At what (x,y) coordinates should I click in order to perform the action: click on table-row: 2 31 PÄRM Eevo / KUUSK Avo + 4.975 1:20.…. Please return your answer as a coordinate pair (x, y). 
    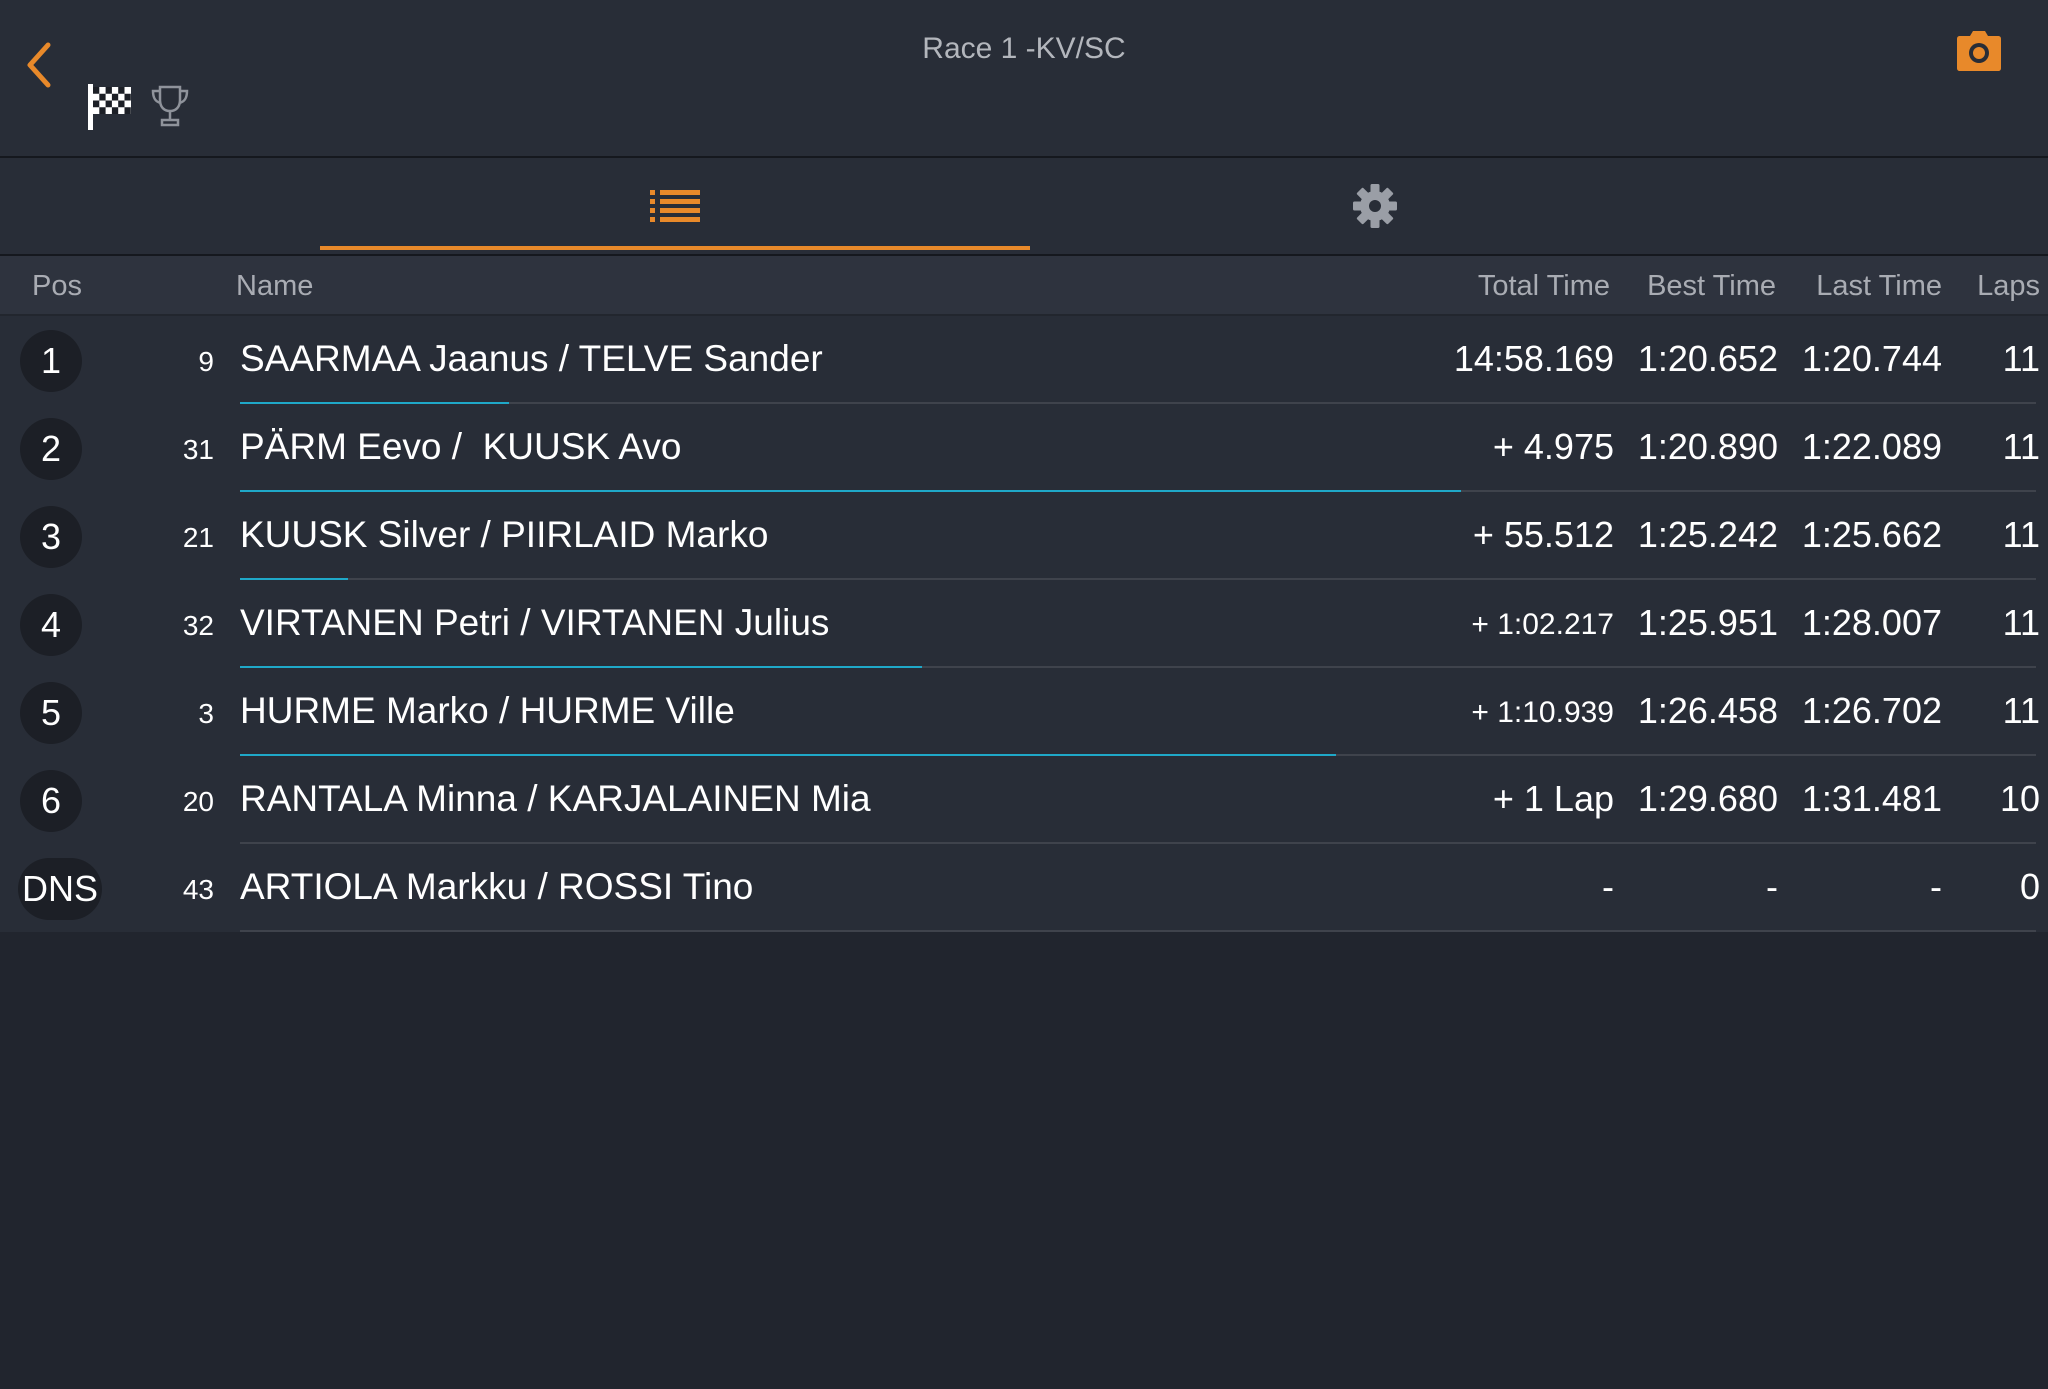
    Looking at the image, I should click on (1024, 448).